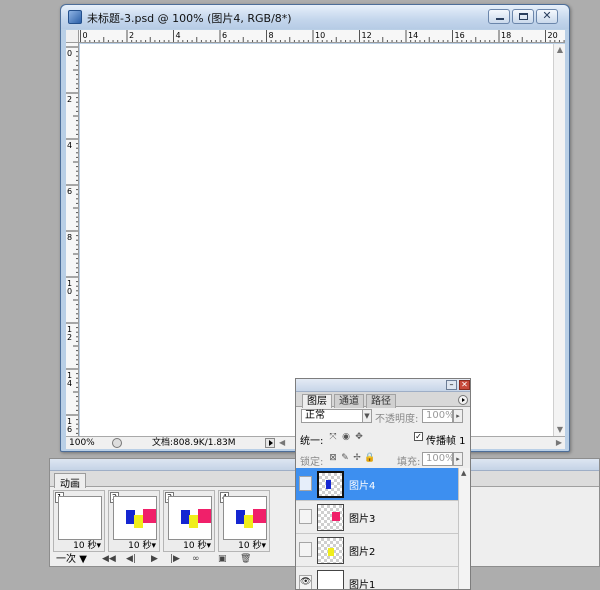 Image resolution: width=600 pixels, height=590 pixels. What do you see at coordinates (346, 437) in the screenshot?
I see `unify-visibility-icon: ◉` at bounding box center [346, 437].